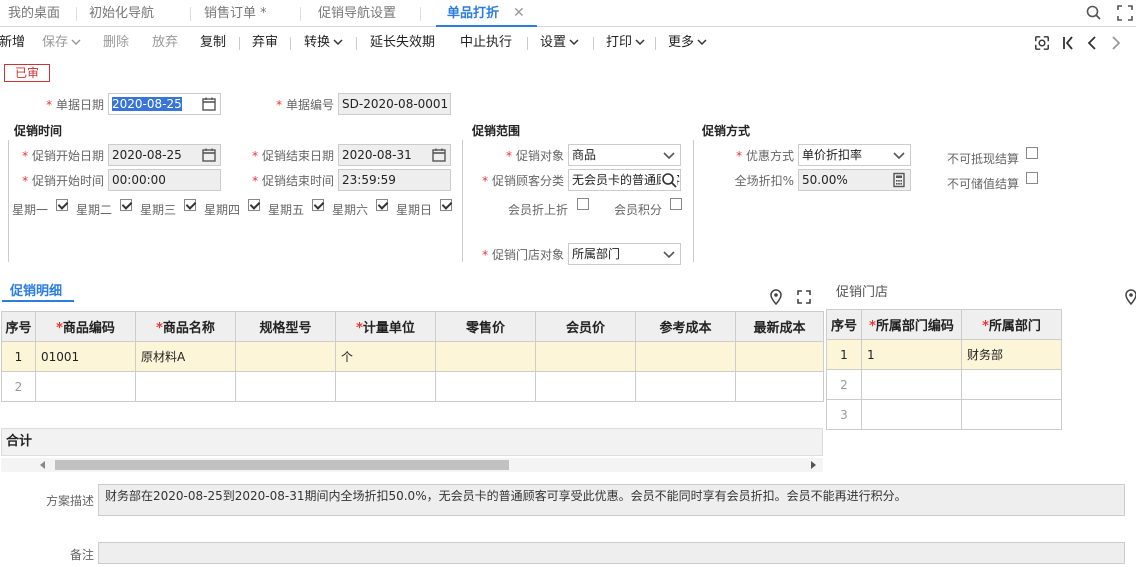  What do you see at coordinates (85, 326) in the screenshot?
I see `col-header-code: *商品编码` at bounding box center [85, 326].